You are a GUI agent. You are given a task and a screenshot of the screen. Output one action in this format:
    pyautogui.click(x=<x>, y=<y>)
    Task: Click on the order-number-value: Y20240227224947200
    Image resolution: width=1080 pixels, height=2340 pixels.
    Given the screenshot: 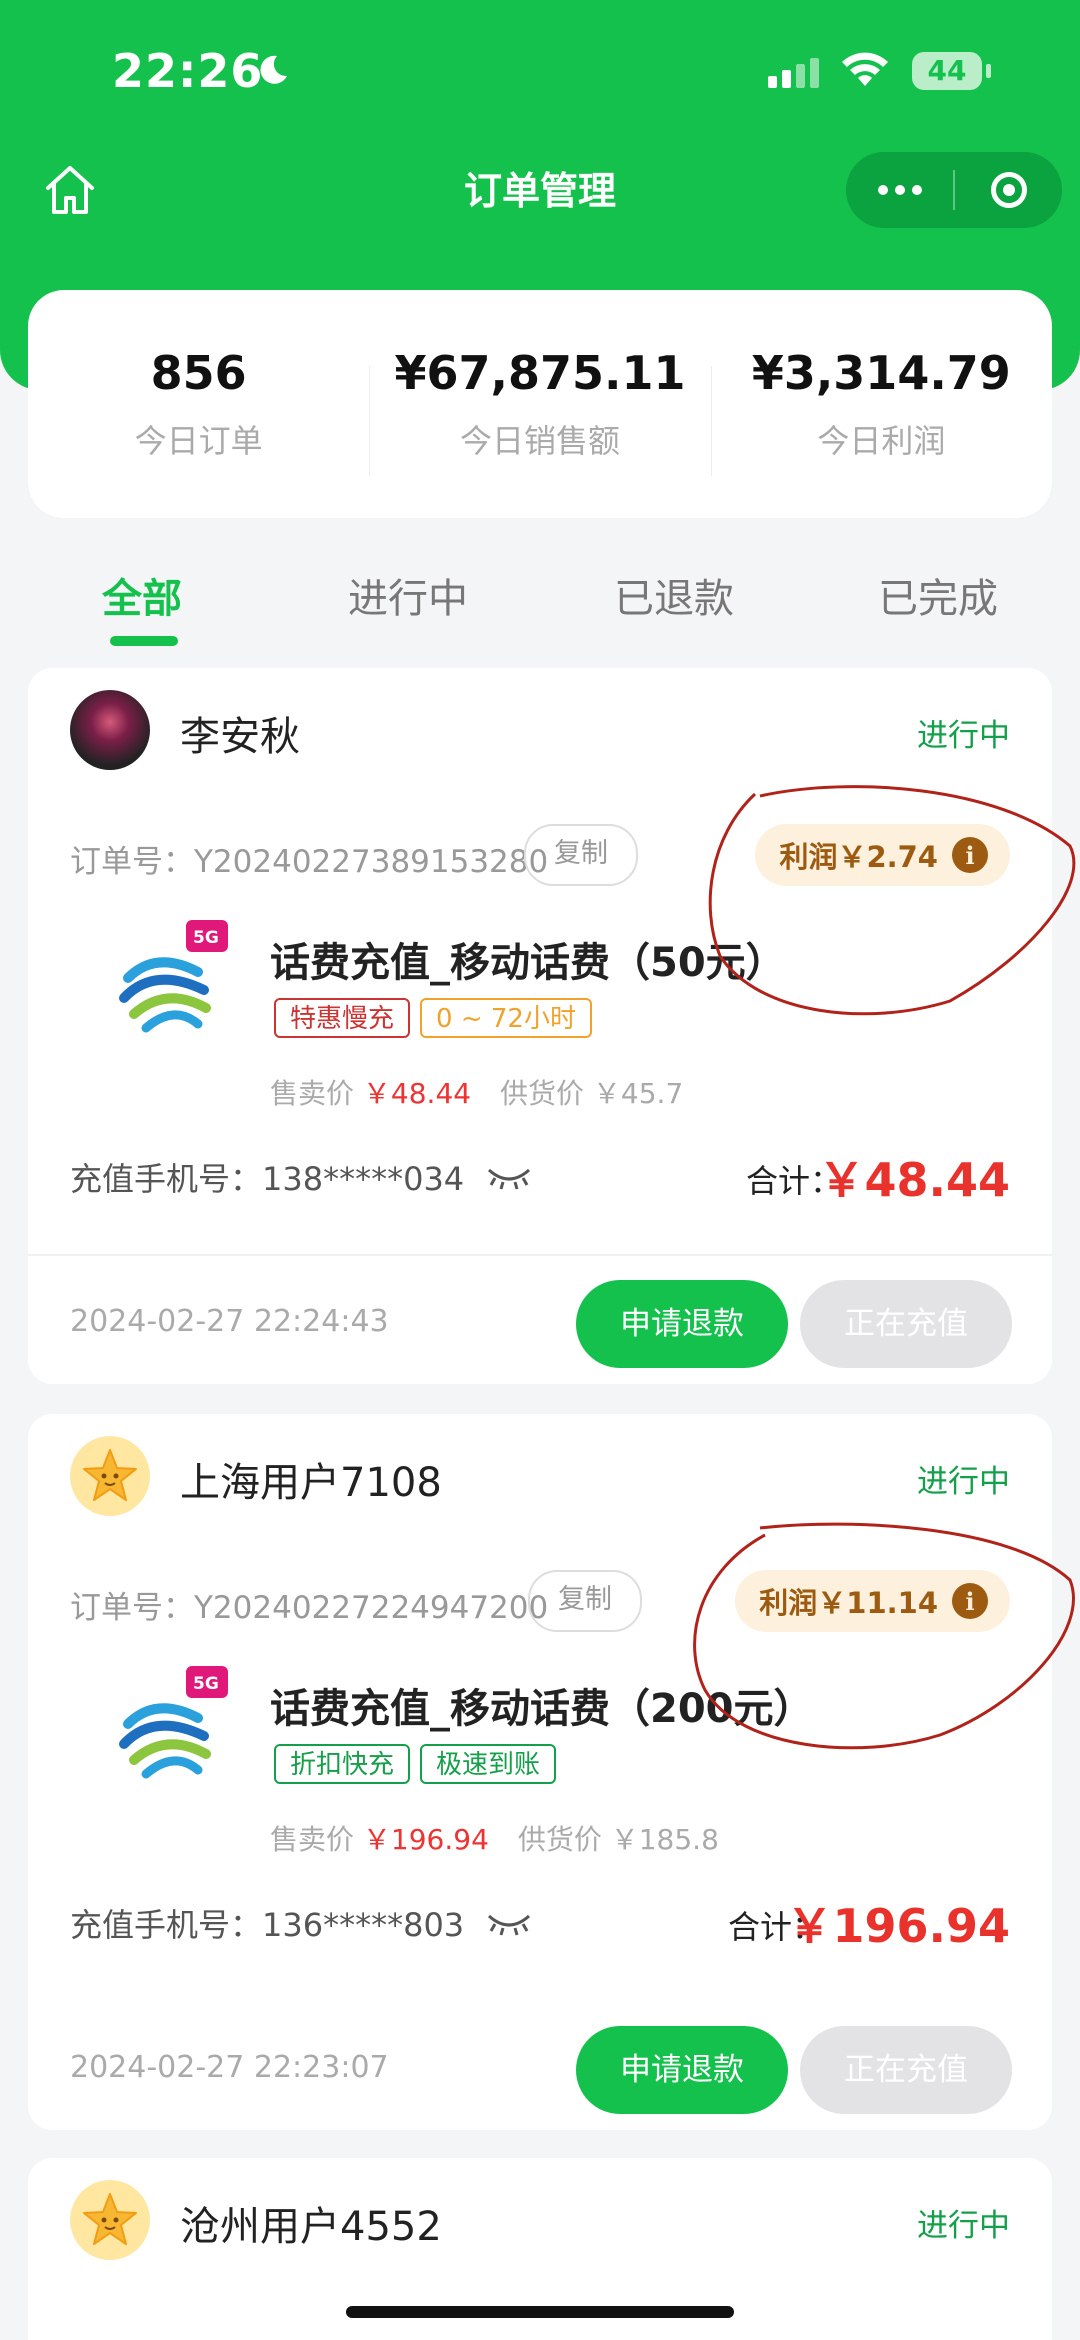 What is the action you would take?
    pyautogui.click(x=371, y=1608)
    